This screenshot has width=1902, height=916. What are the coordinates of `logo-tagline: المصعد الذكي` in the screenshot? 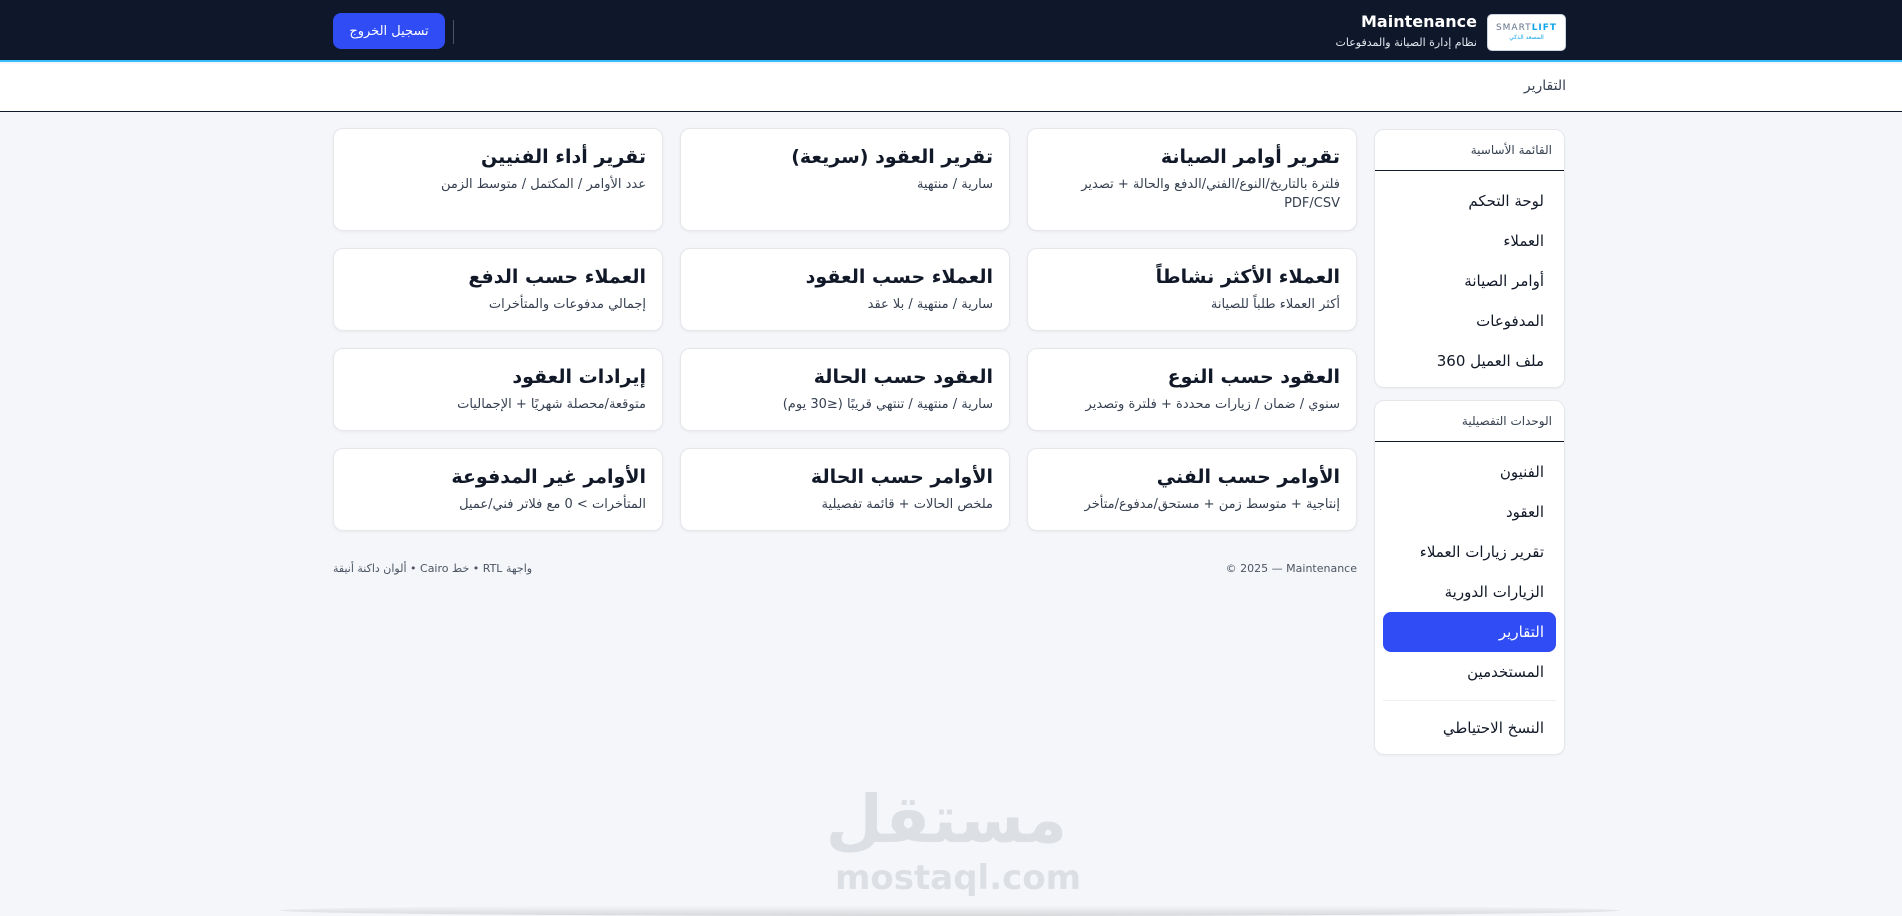 It's located at (1526, 37).